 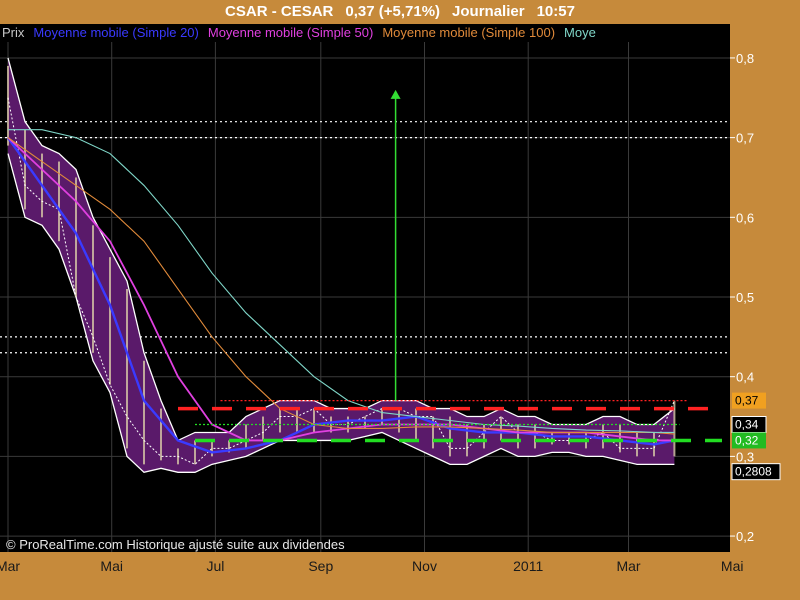 I want to click on legend-item-sma50: Moyenne mobile (Simple 50), so click(x=290, y=32).